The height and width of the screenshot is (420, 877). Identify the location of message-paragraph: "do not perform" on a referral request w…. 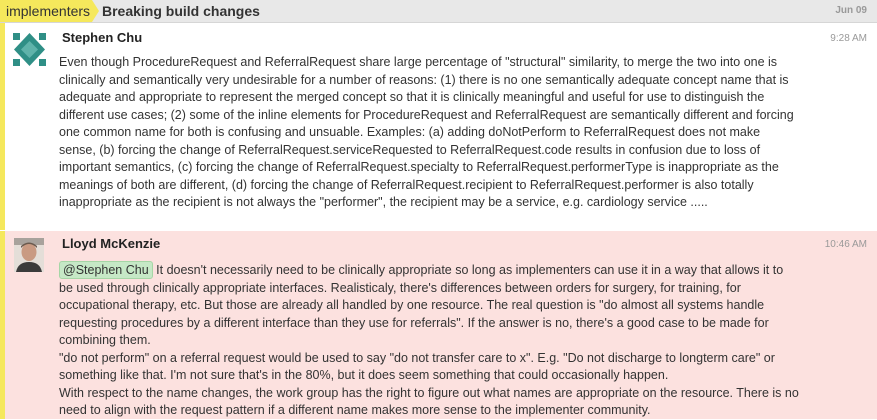
(417, 366).